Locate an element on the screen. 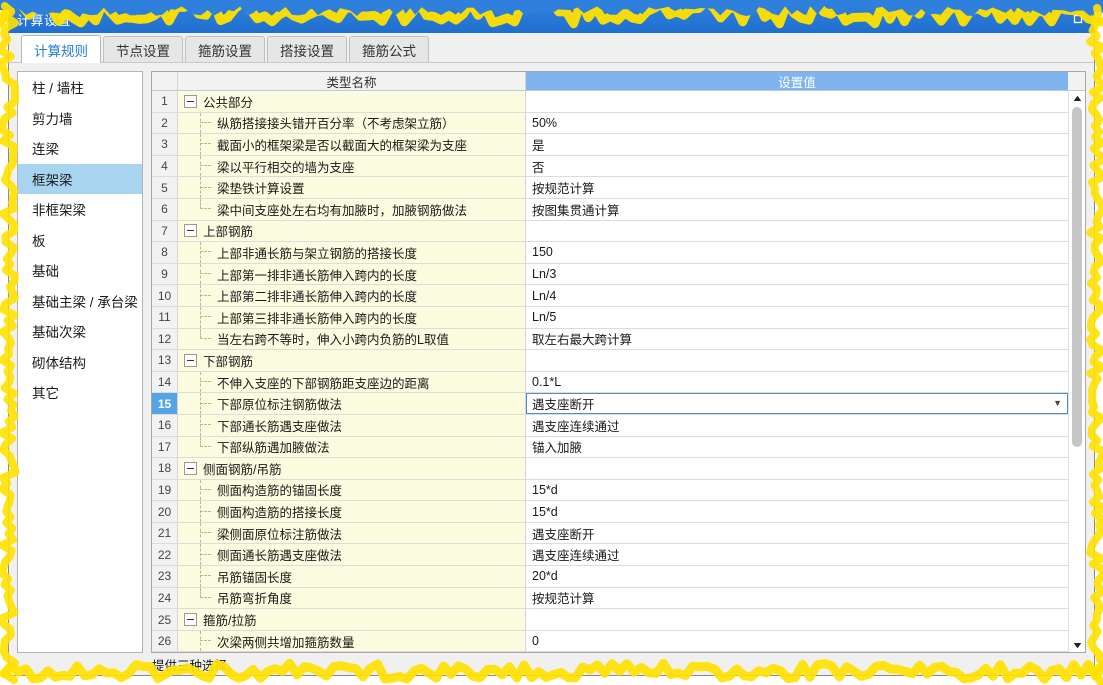 This screenshot has width=1103, height=685. row-type-name-cell: 梁中间支座处左右均有加腋时，加腋钢筋做法 is located at coordinates (352, 209).